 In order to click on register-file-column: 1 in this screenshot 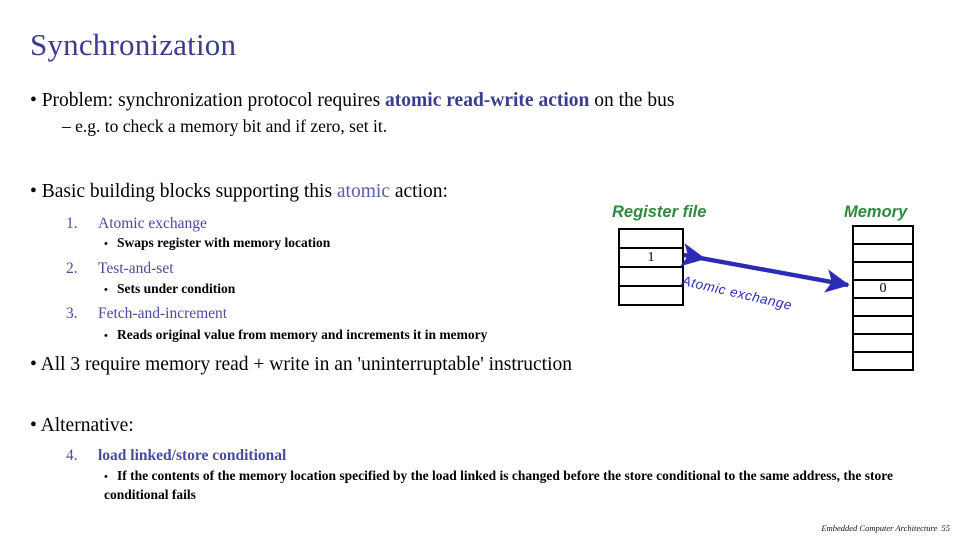, I will do `click(651, 267)`.